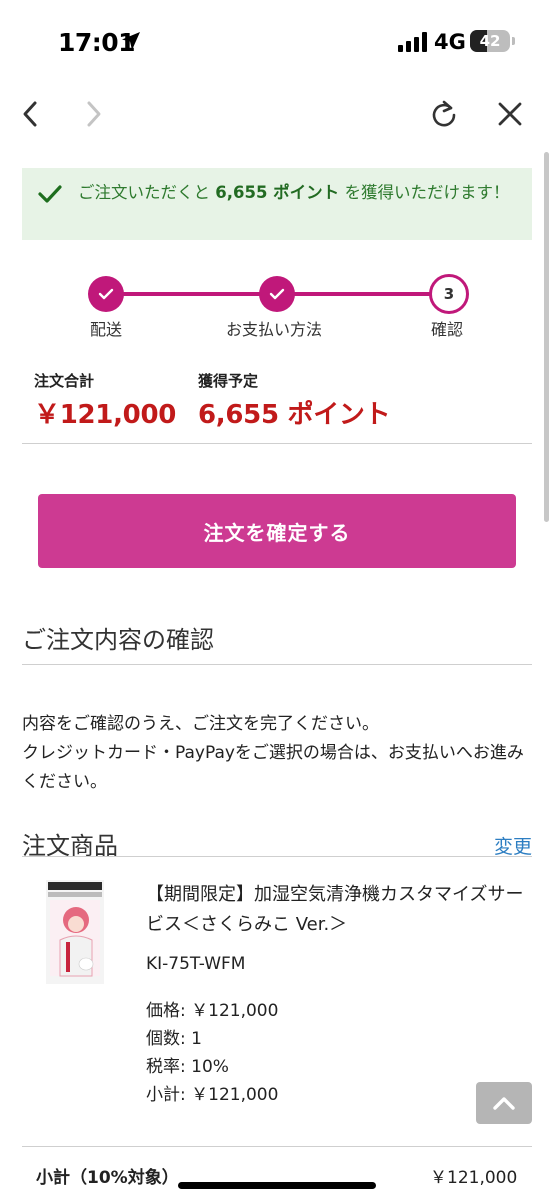 Image resolution: width=554 pixels, height=1200 pixels. Describe the element at coordinates (274, 329) in the screenshot. I see `step-2-label: お支払い方法` at that location.